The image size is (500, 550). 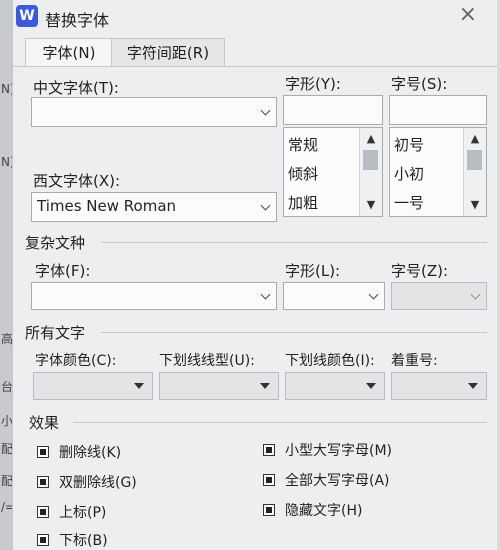 What do you see at coordinates (330, 361) in the screenshot?
I see `underline-color-label: 下划线颜色(I):` at bounding box center [330, 361].